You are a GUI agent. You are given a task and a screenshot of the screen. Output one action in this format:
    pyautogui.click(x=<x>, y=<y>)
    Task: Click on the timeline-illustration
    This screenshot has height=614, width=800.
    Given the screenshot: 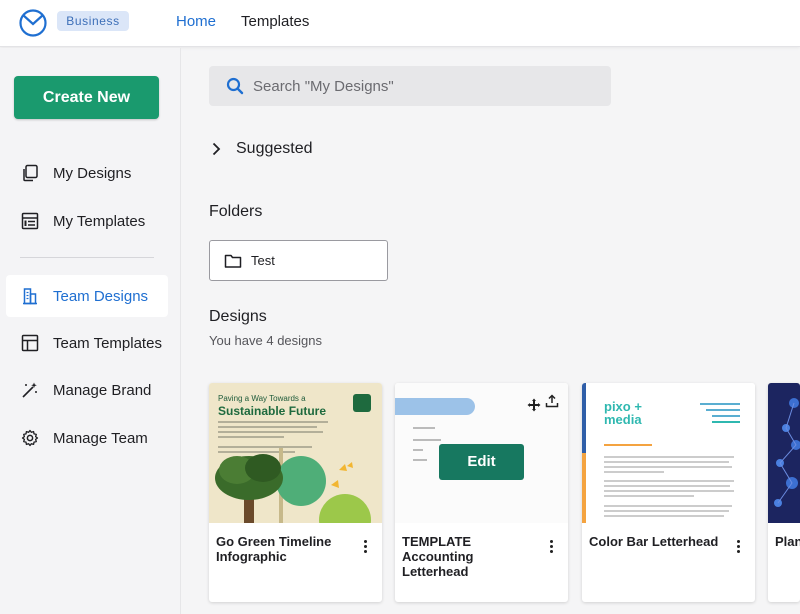 What is the action you would take?
    pyautogui.click(x=293, y=485)
    